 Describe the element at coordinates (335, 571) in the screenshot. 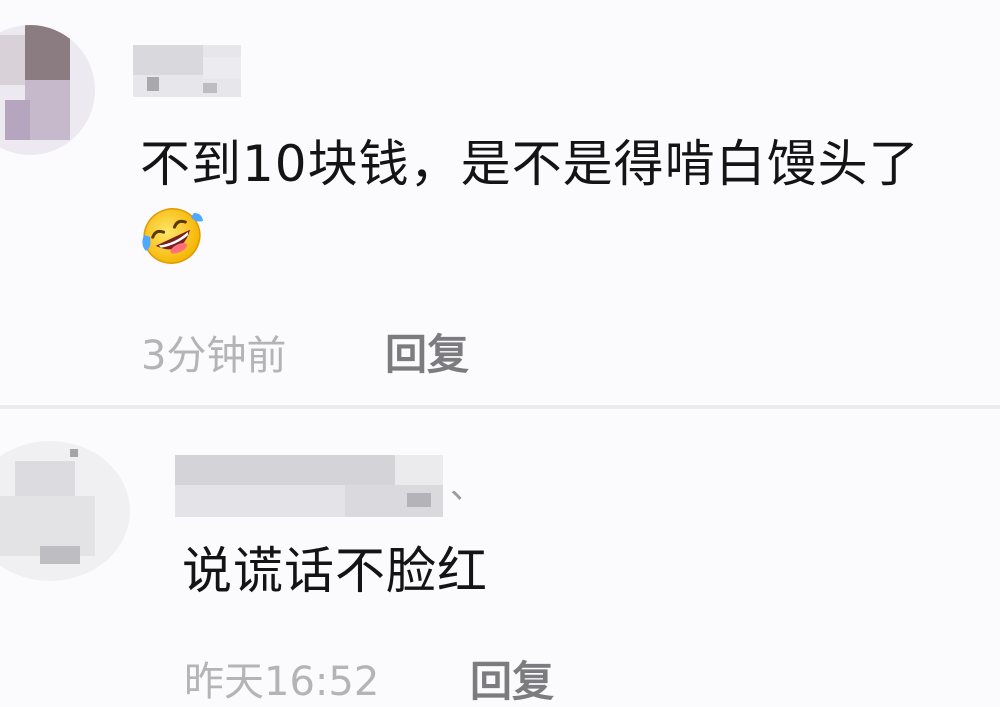

I see `comment-text: 说谎话不脸红` at that location.